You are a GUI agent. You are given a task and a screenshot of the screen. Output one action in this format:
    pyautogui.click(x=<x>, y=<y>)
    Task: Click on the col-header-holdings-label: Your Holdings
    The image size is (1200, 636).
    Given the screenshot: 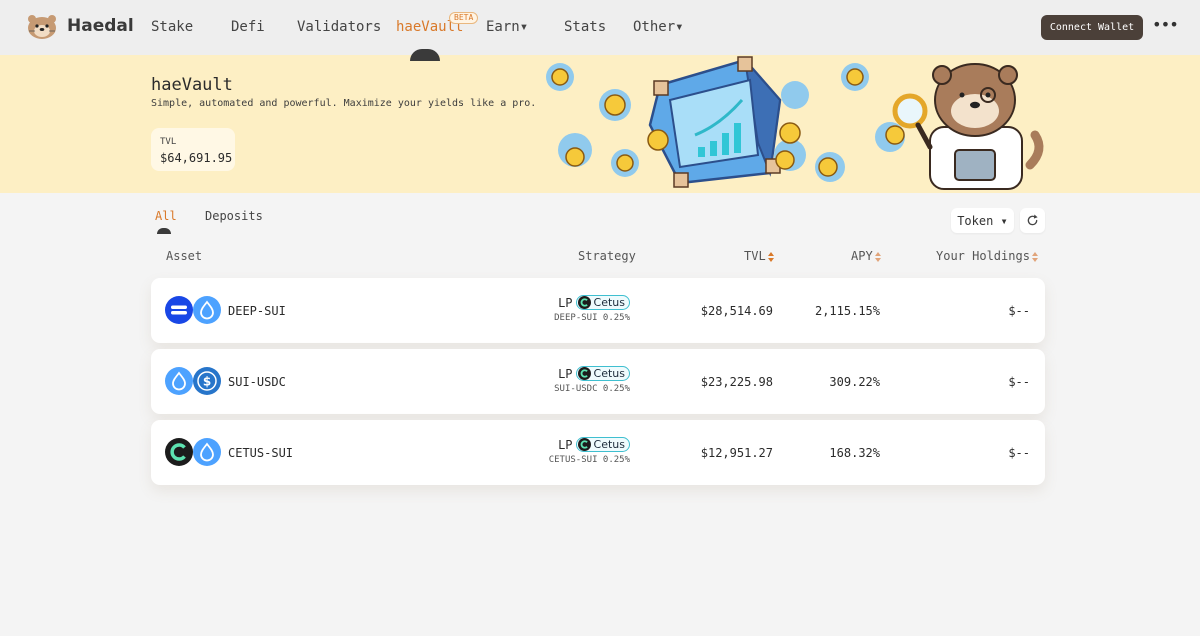 What is the action you would take?
    pyautogui.click(x=983, y=256)
    